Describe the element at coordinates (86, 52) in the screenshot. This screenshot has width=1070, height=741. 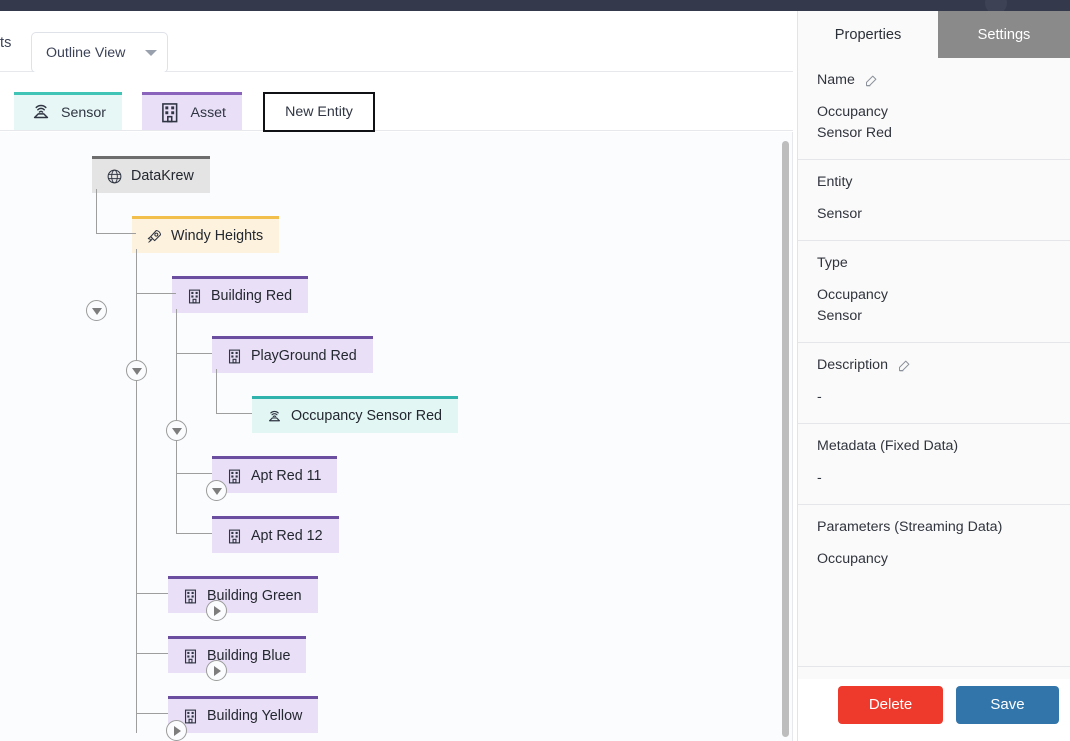
I see `view-mode-value: Outline View` at that location.